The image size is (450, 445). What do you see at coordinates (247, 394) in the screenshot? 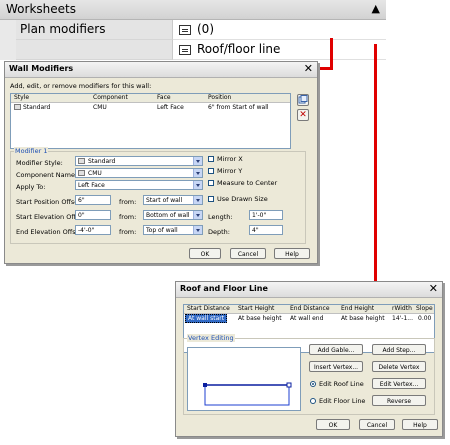
I see `vertex-preview-drawing` at bounding box center [247, 394].